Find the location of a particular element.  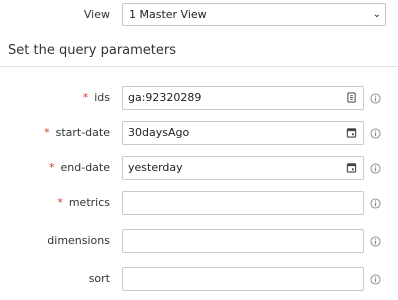

start-date-value: 30daysAgo is located at coordinates (159, 132).